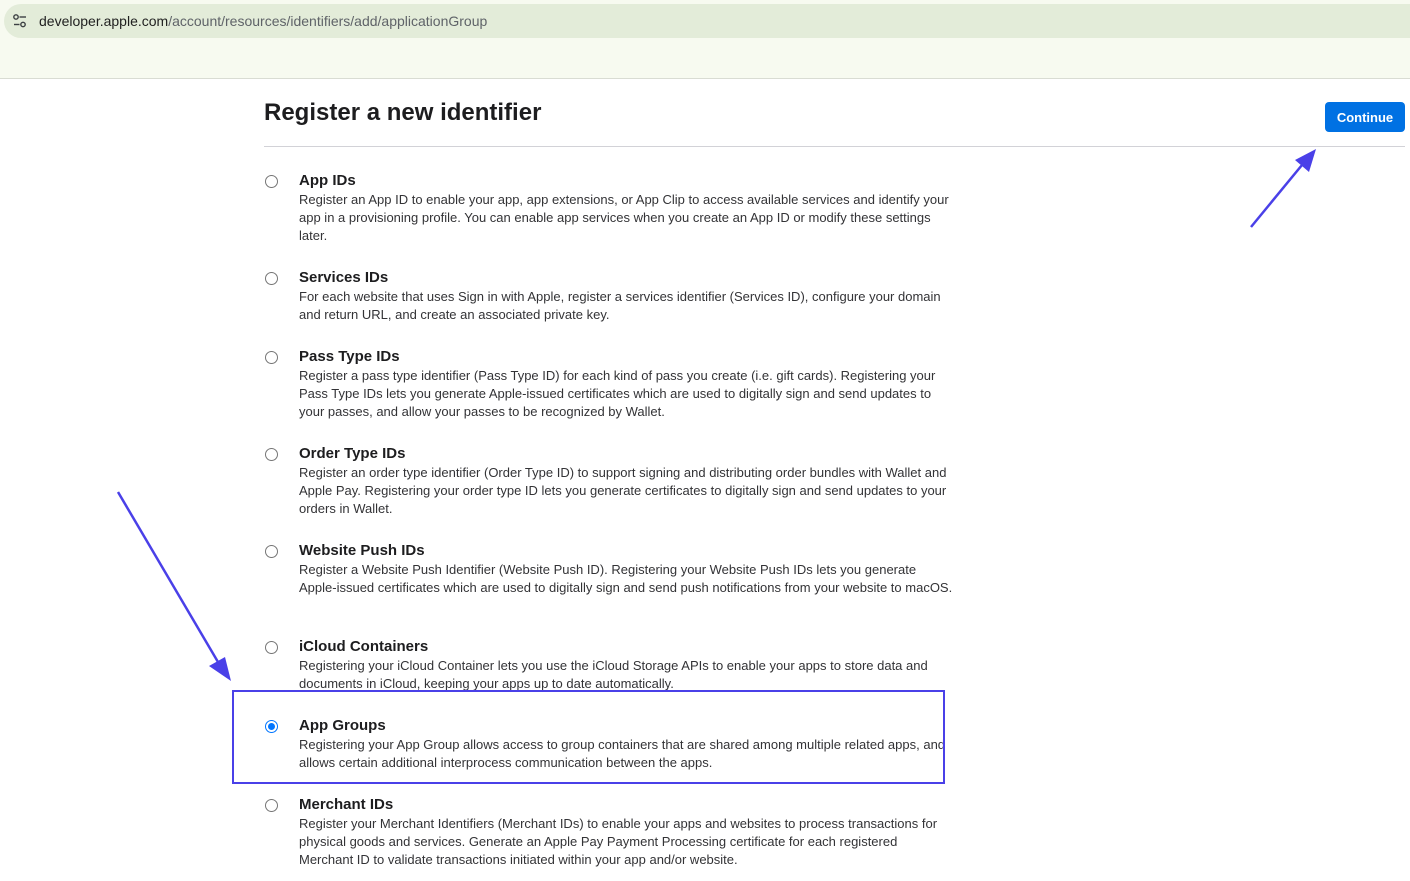 This screenshot has height=881, width=1410. What do you see at coordinates (588, 737) in the screenshot?
I see `annotation-highlight-box` at bounding box center [588, 737].